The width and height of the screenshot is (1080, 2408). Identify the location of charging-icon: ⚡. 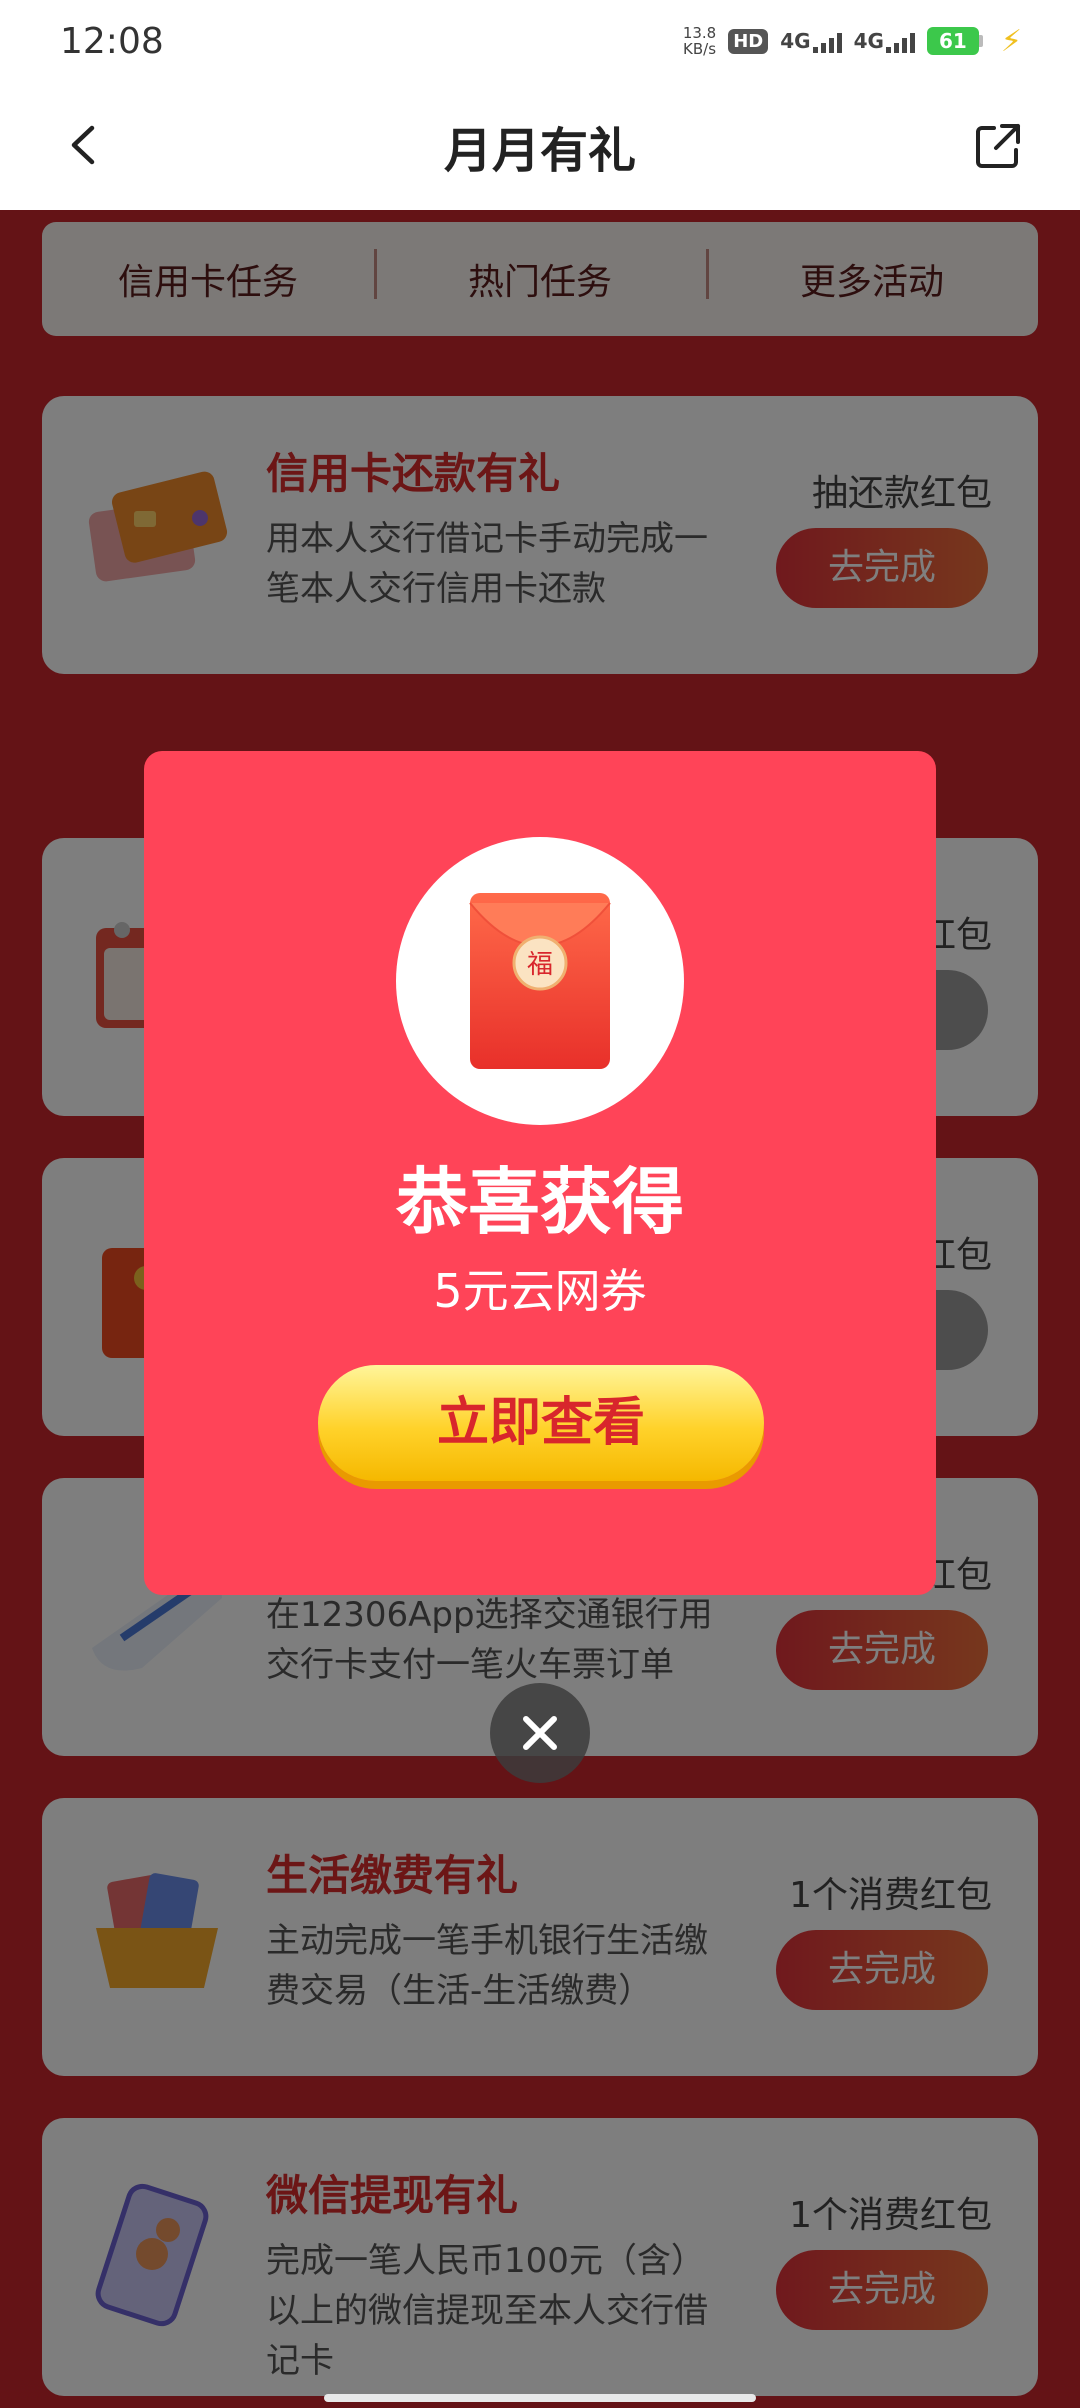
(1011, 41).